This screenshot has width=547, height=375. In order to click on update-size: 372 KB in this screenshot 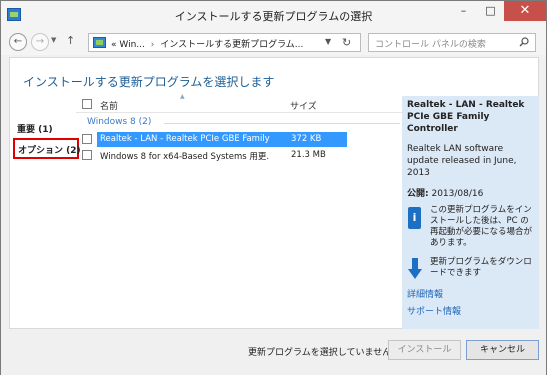, I will do `click(306, 139)`.